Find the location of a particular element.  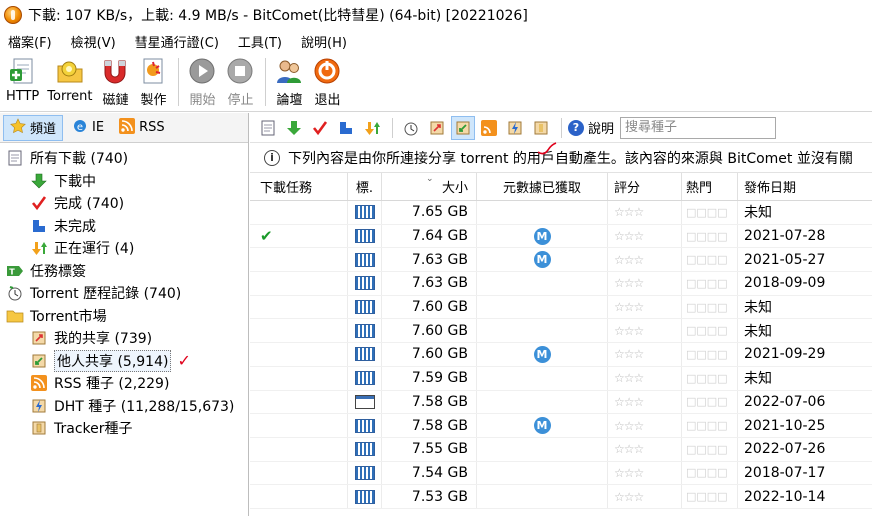

dht-filter-button is located at coordinates (515, 128).